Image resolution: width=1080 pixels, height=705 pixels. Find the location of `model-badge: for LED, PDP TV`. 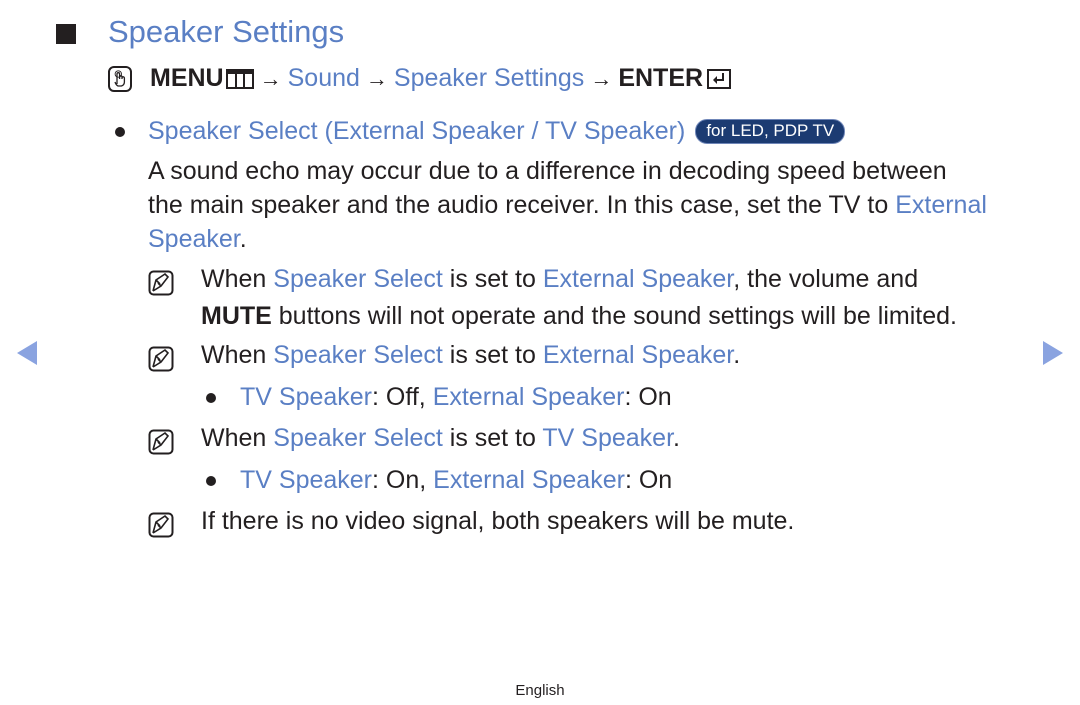

model-badge: for LED, PDP TV is located at coordinates (770, 131).